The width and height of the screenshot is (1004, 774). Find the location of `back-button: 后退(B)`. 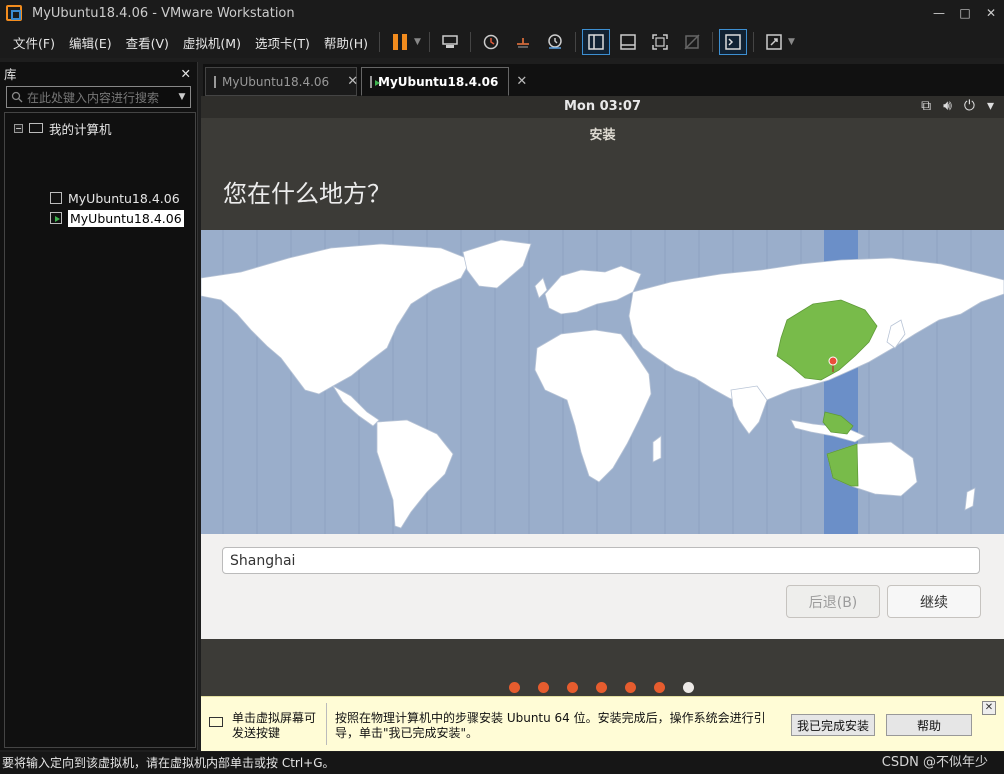

back-button: 后退(B) is located at coordinates (833, 601).